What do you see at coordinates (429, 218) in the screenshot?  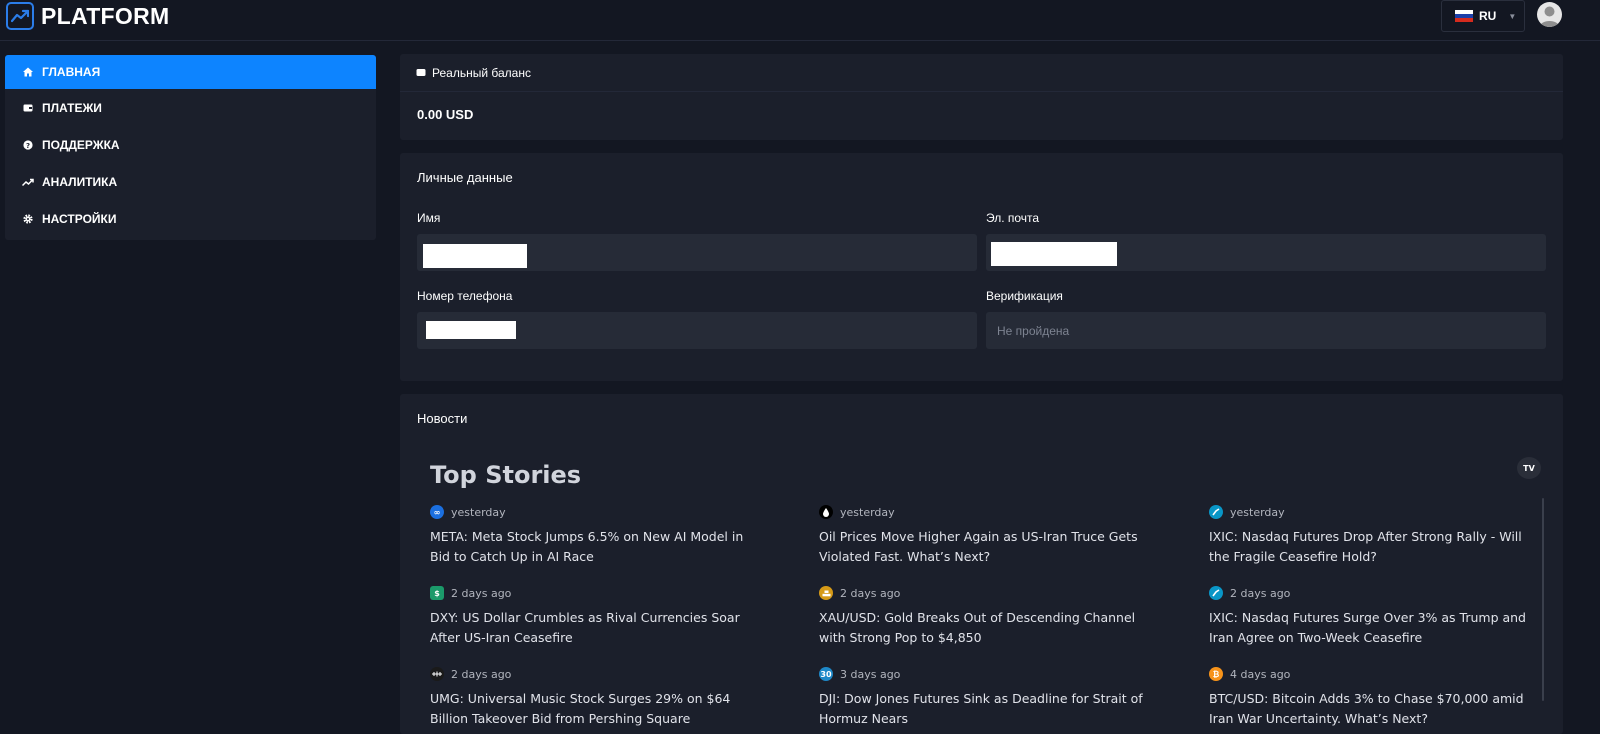 I see `name-label: Имя` at bounding box center [429, 218].